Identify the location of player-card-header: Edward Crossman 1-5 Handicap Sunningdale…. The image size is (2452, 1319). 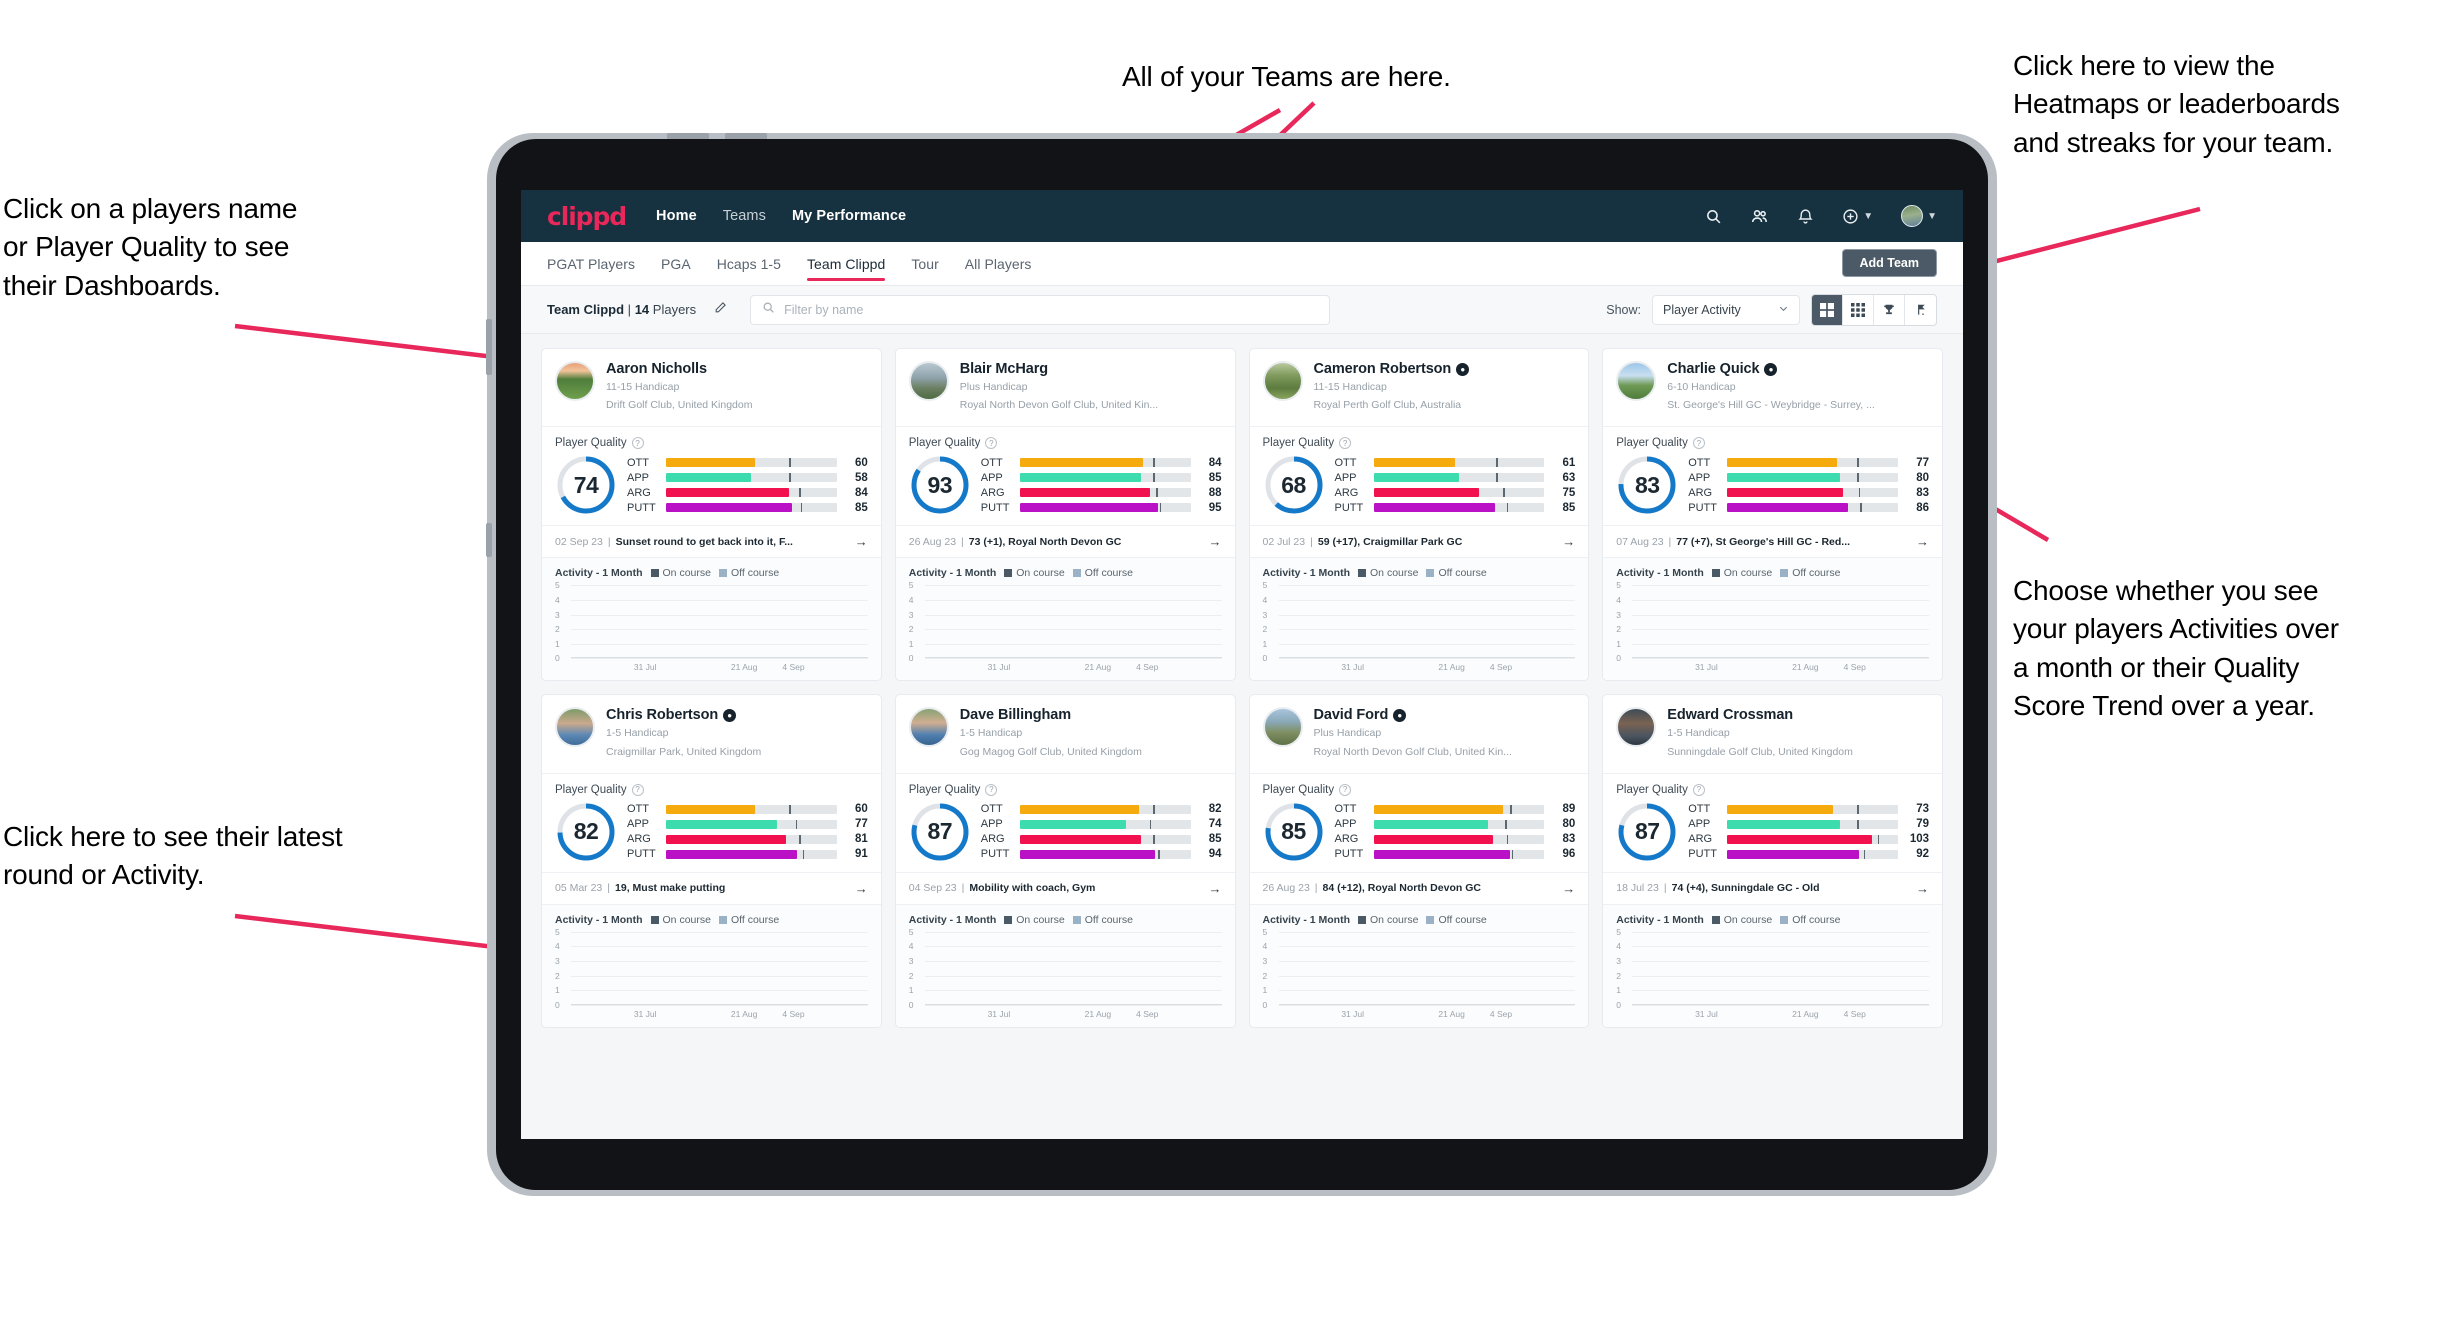
(1772, 734).